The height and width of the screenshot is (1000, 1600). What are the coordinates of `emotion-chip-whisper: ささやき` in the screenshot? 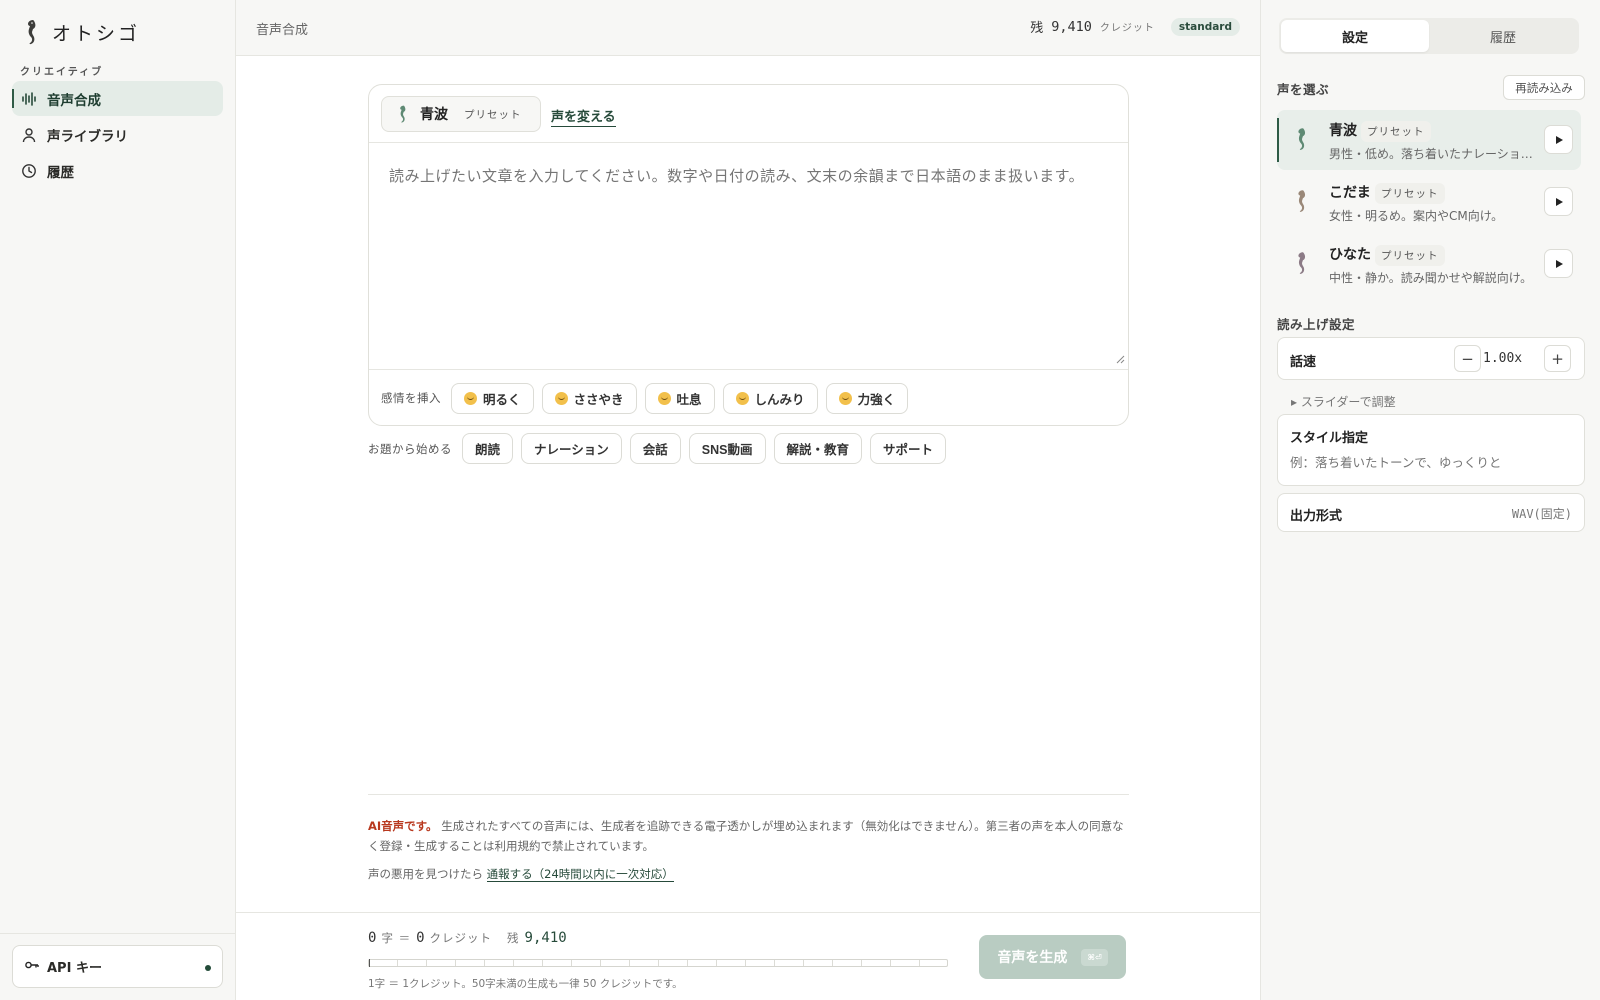 It's located at (589, 398).